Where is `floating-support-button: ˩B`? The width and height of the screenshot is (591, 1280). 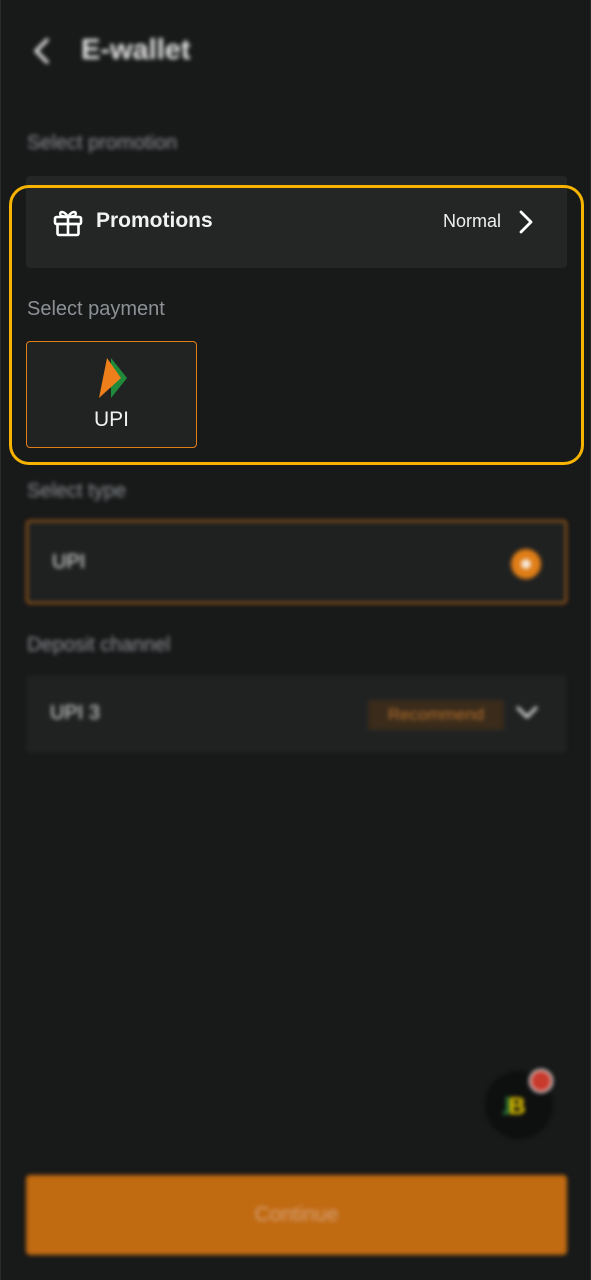 floating-support-button: ˩B is located at coordinates (519, 1104).